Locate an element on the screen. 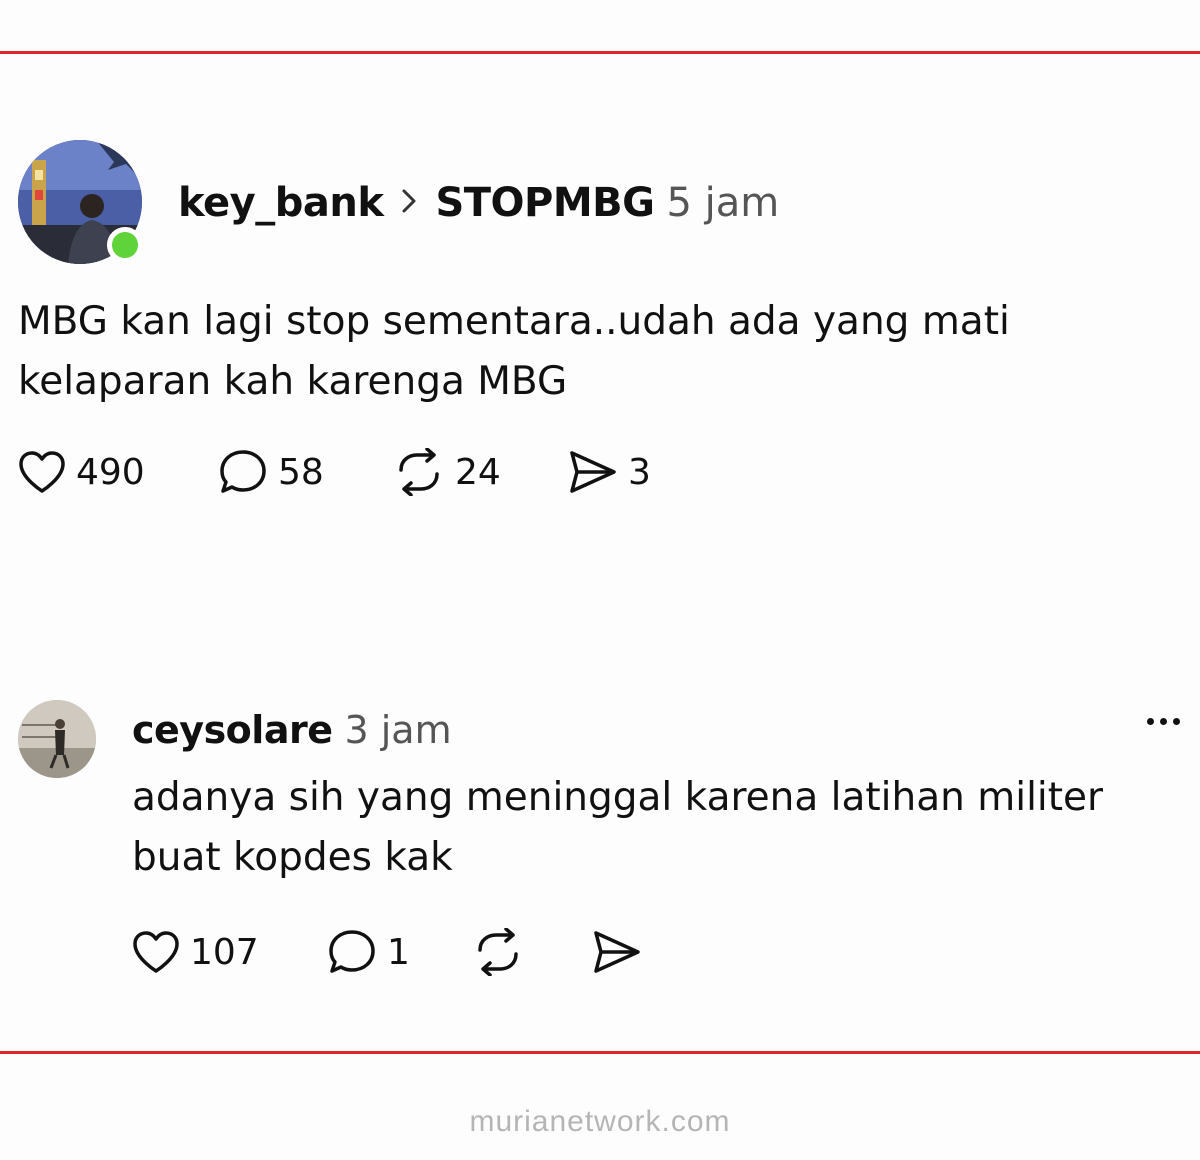  comment-button: 58 is located at coordinates (305, 472).